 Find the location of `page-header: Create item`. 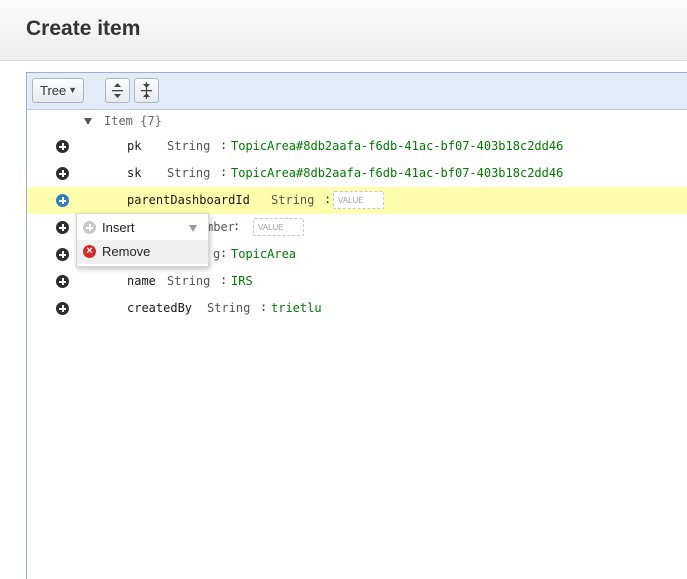

page-header: Create item is located at coordinates (343, 30).